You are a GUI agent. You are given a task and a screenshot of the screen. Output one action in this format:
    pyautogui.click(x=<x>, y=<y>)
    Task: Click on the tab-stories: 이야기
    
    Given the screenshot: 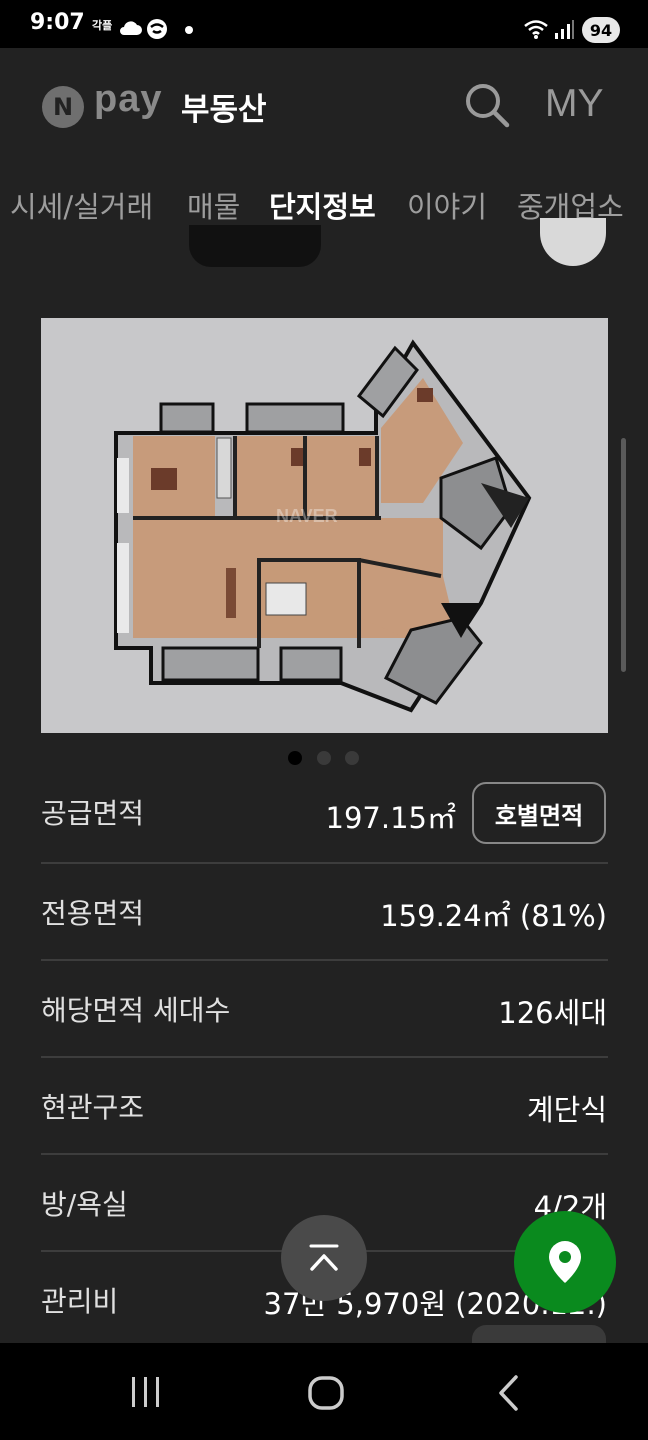 What is the action you would take?
    pyautogui.click(x=447, y=205)
    